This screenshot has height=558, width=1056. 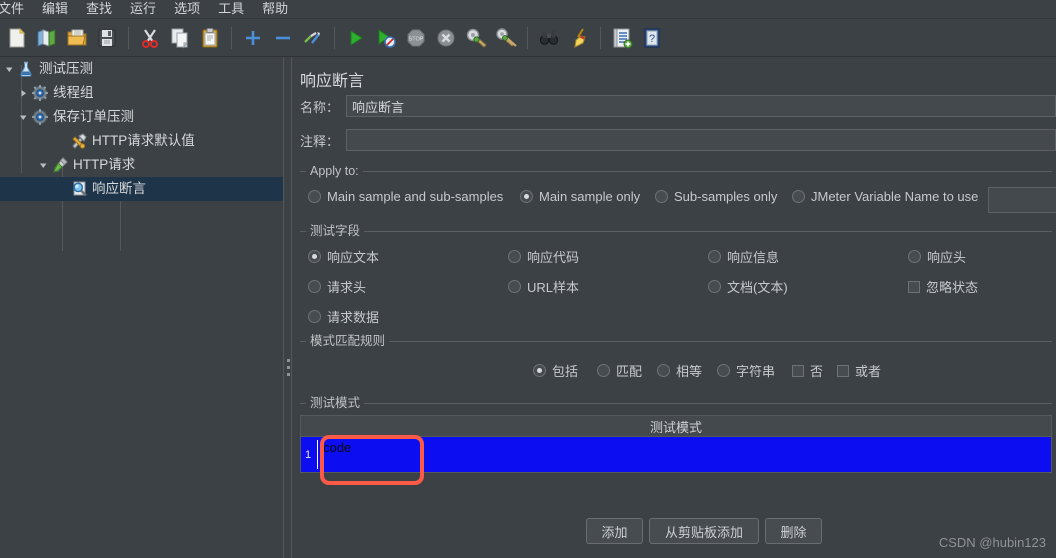 I want to click on tree-node-http-request: HTTP请求, so click(x=141, y=165).